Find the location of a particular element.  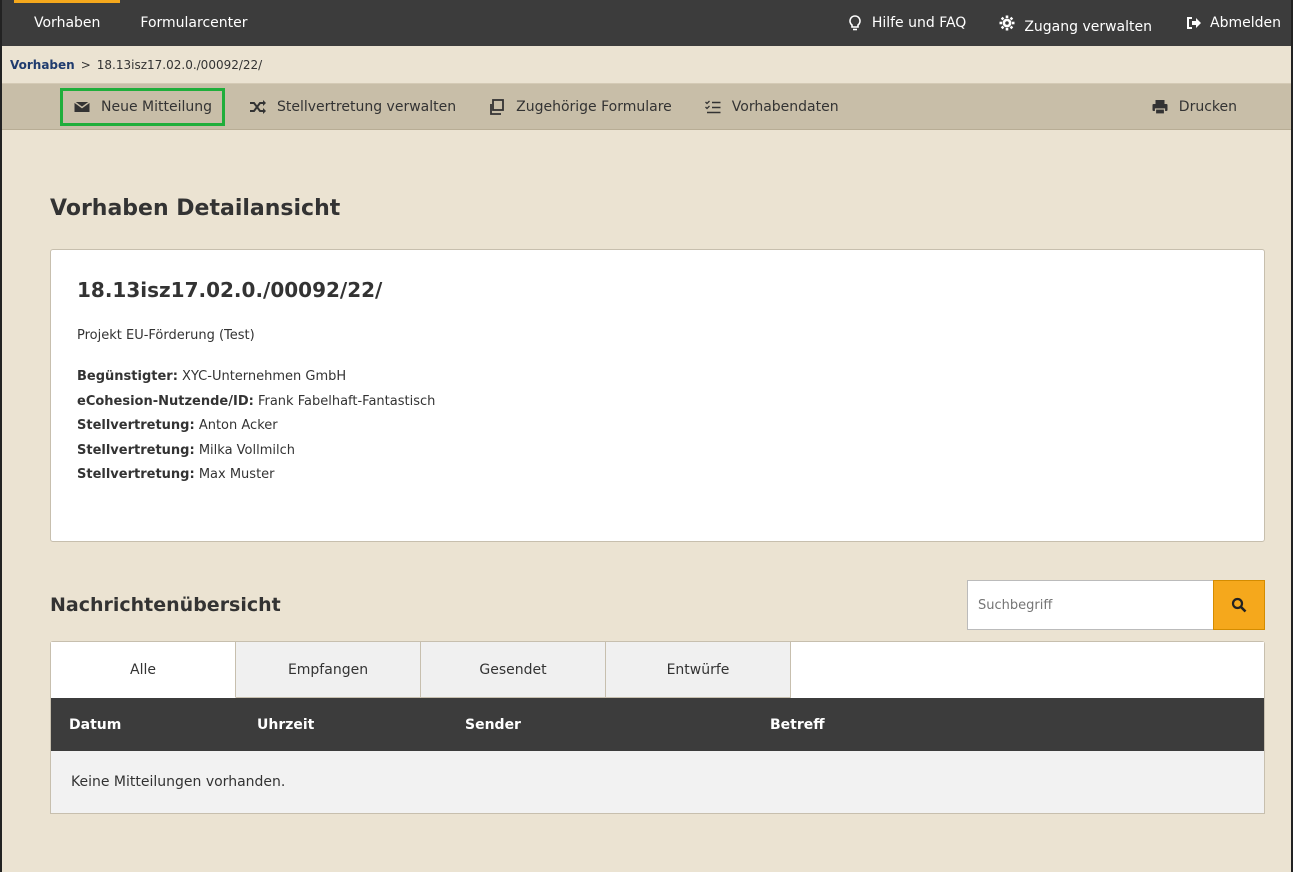

page-title: Vorhaben Detailansicht is located at coordinates (195, 208).